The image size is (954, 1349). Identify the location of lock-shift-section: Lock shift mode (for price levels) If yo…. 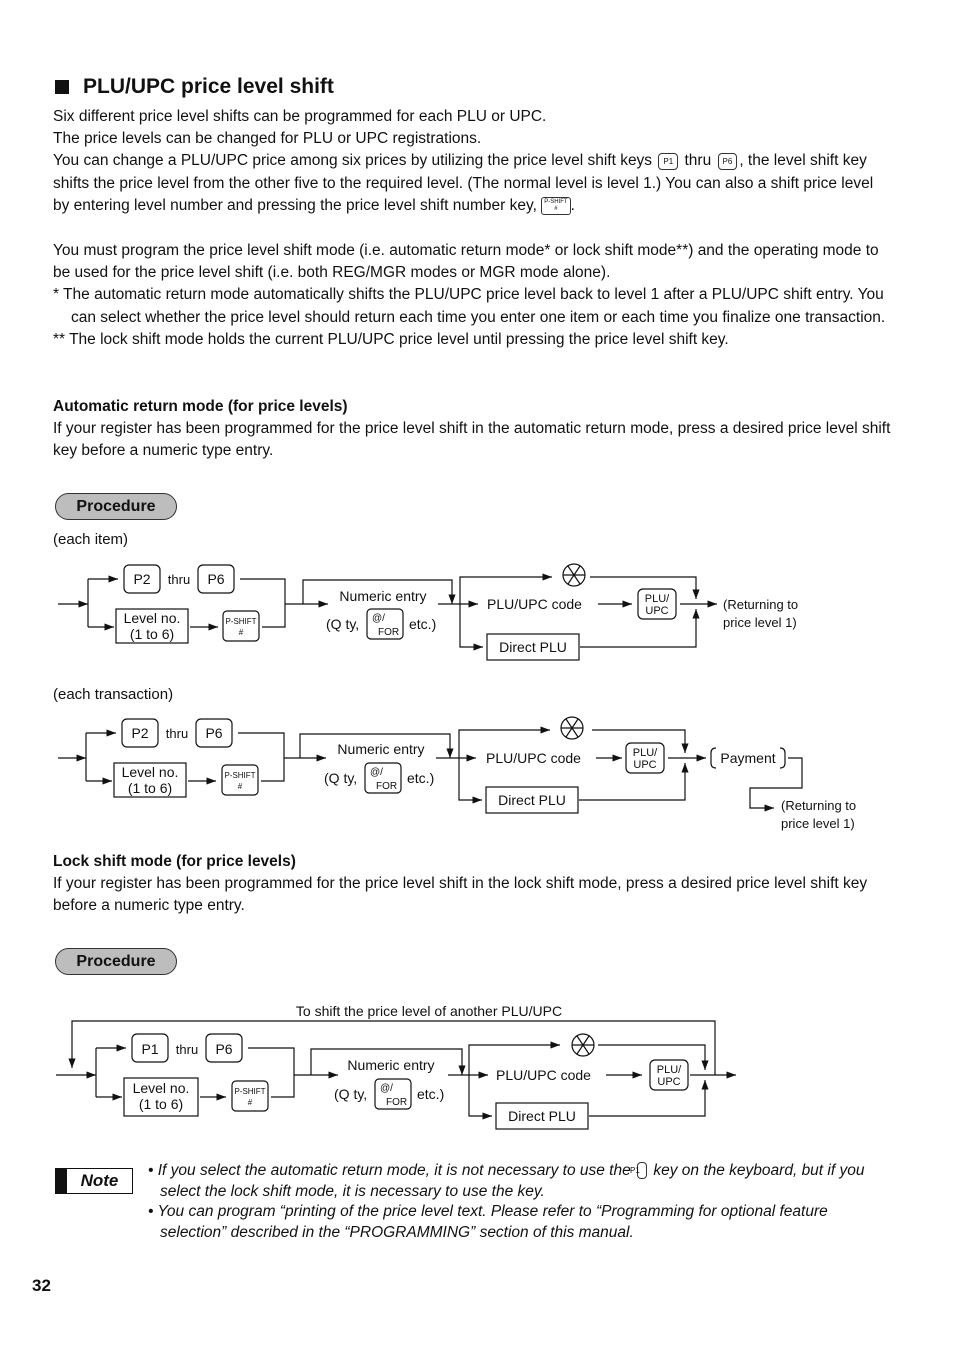
(473, 884).